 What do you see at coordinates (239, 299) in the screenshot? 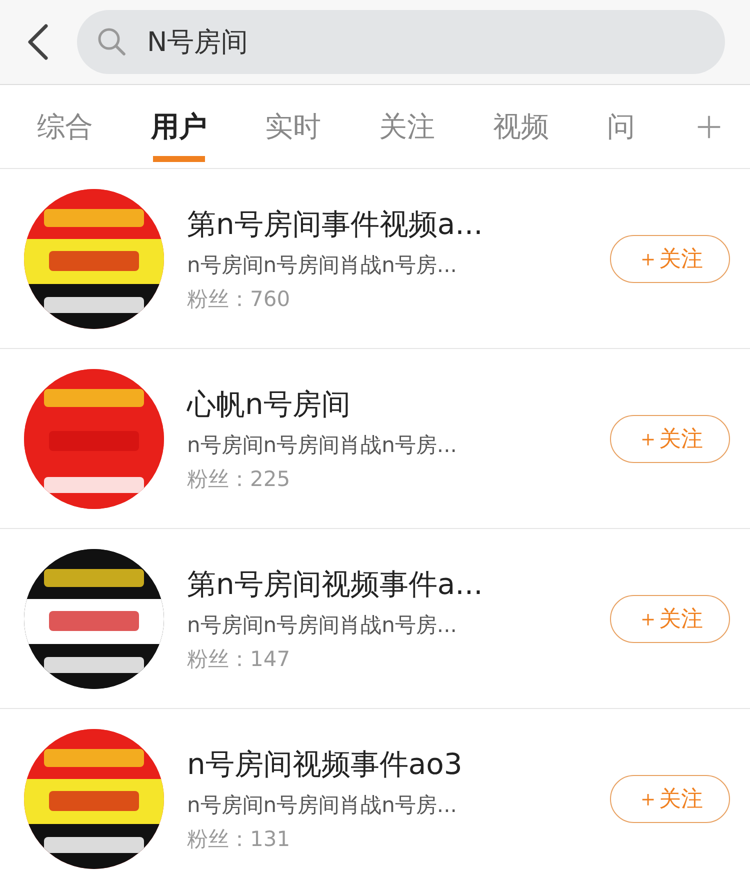
I see `fans-count: 粉丝：760` at bounding box center [239, 299].